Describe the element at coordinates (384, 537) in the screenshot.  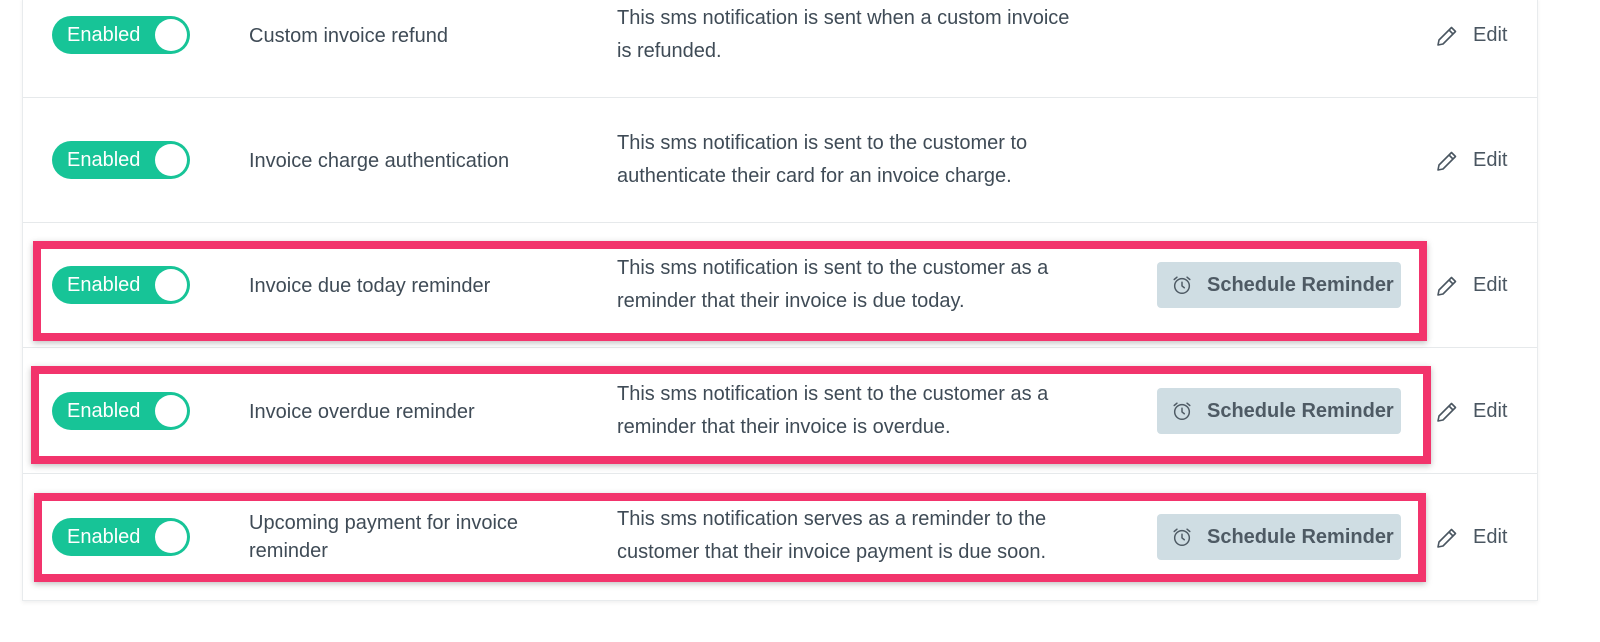
I see `notification-name: Upcoming payment for invoice reminder` at that location.